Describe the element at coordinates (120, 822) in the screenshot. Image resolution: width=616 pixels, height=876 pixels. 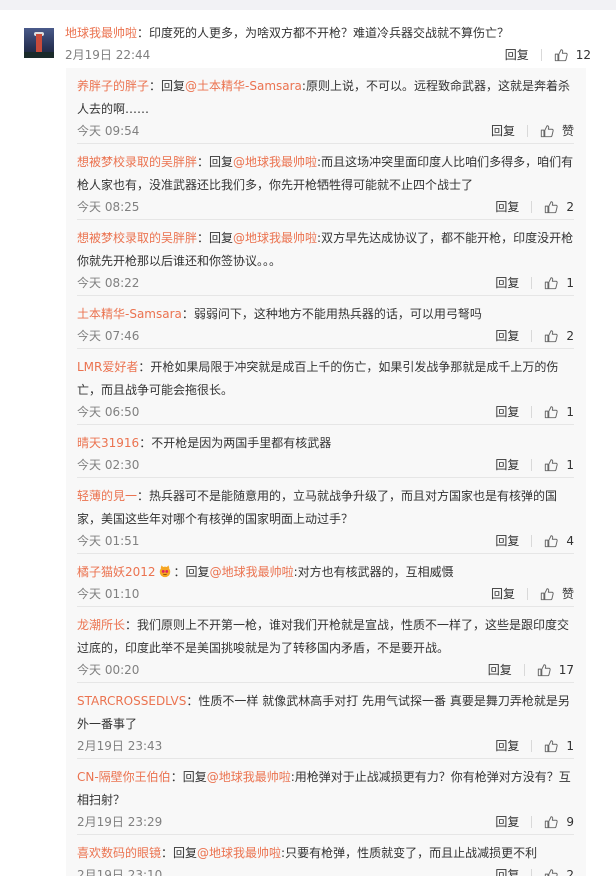
I see `reply-time: 2月19日 23:29` at that location.